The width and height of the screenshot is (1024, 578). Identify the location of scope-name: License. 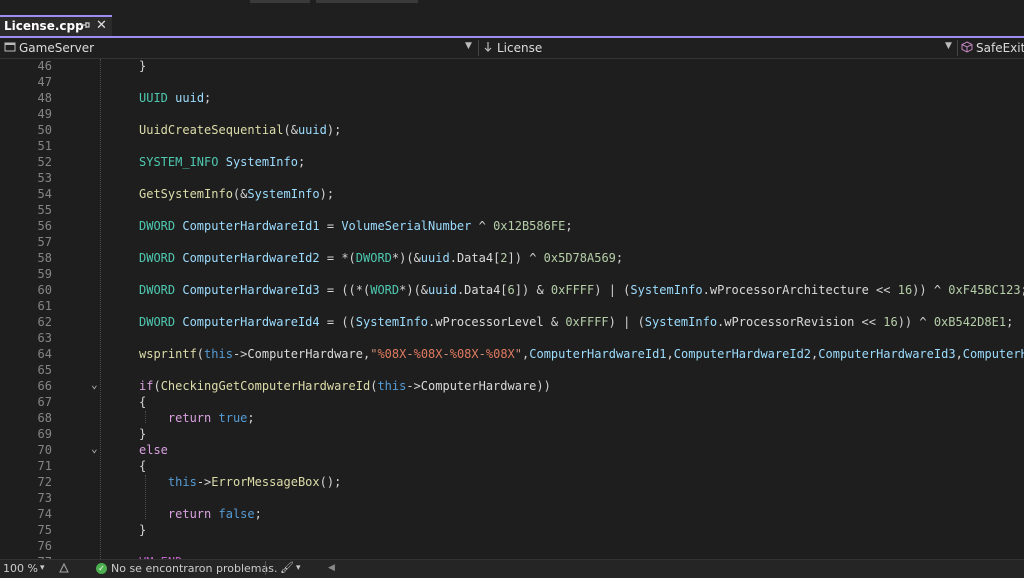
(520, 48).